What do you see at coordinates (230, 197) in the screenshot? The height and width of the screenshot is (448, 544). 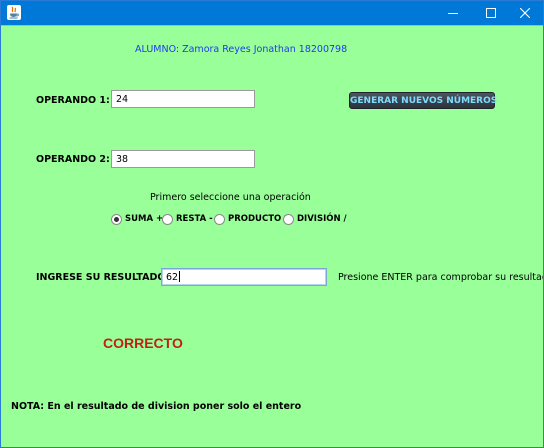 I see `operation-prompt: Primero seleccione una operación` at bounding box center [230, 197].